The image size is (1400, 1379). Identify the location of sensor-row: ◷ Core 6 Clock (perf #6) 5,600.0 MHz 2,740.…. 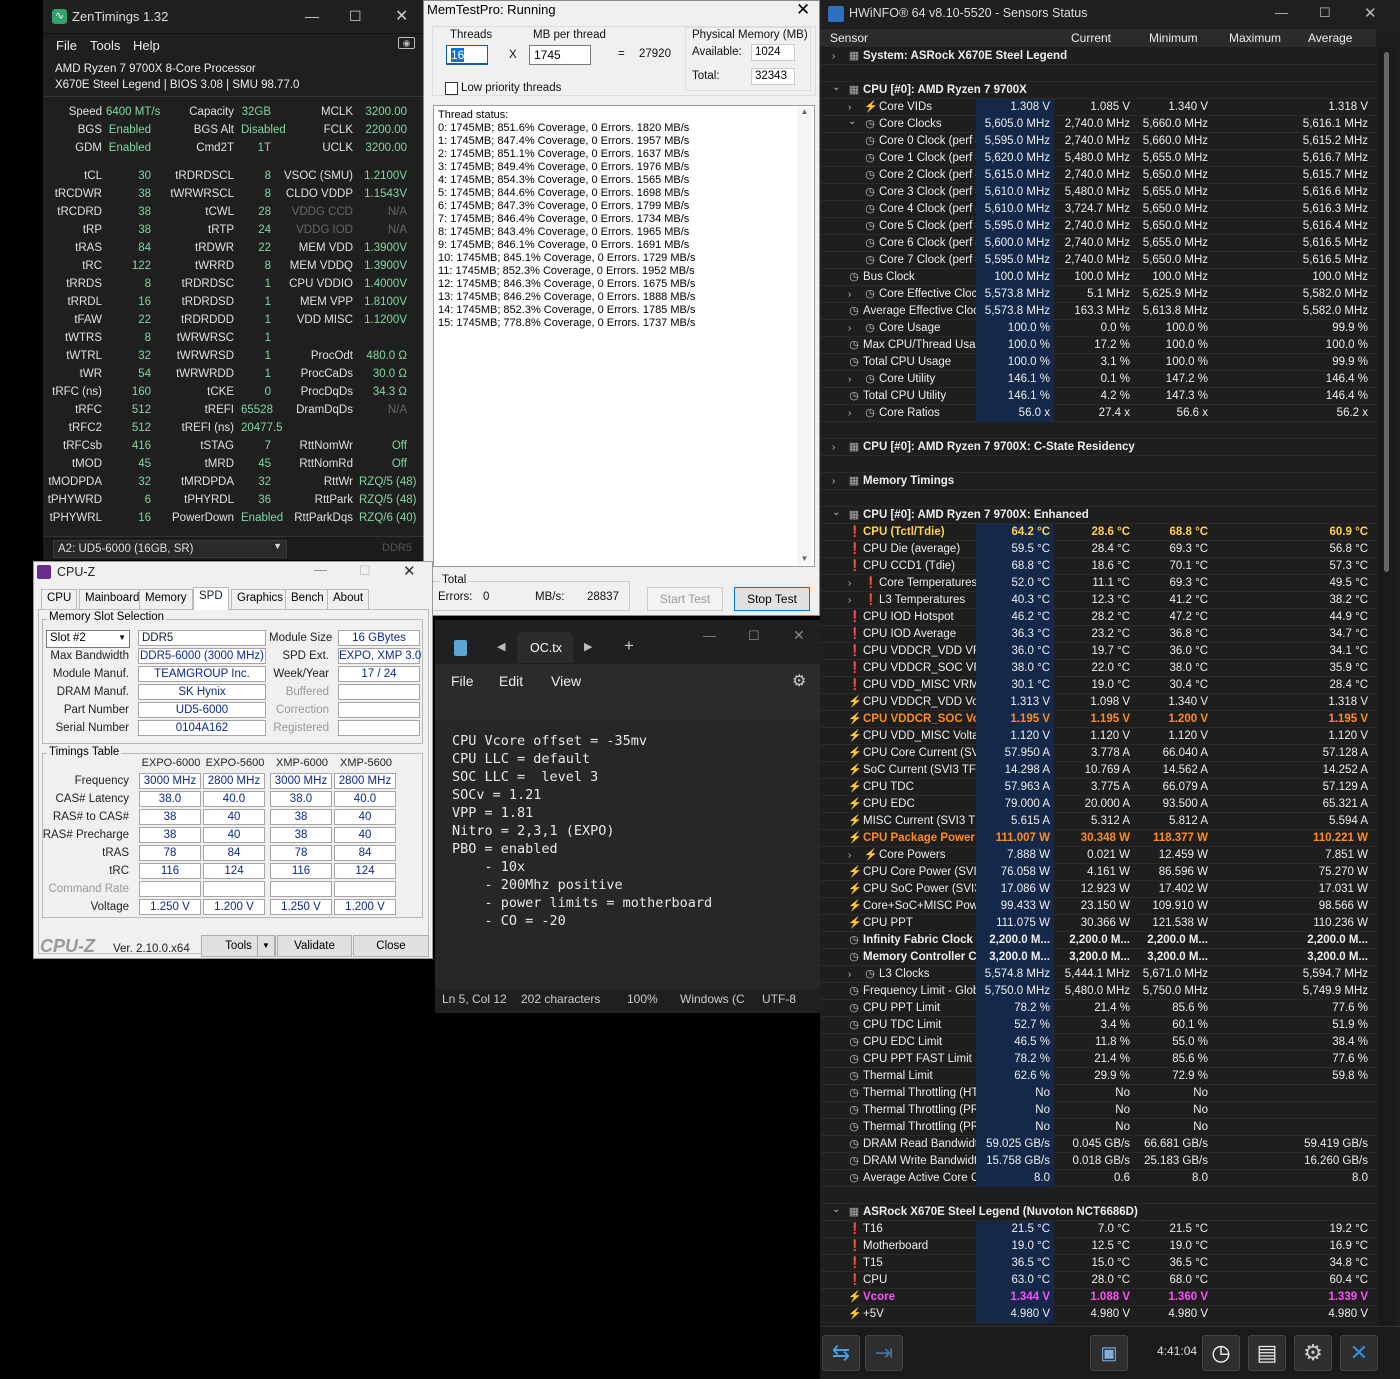
(1098, 243).